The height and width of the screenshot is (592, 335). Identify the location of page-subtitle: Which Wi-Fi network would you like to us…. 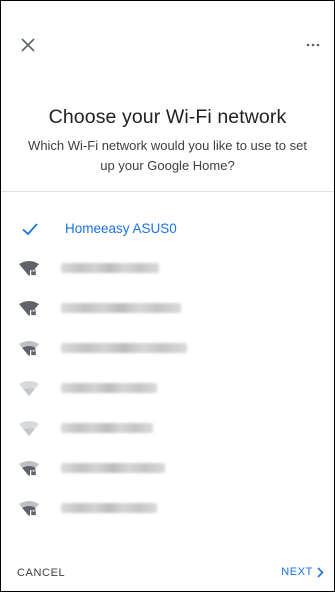
(167, 155).